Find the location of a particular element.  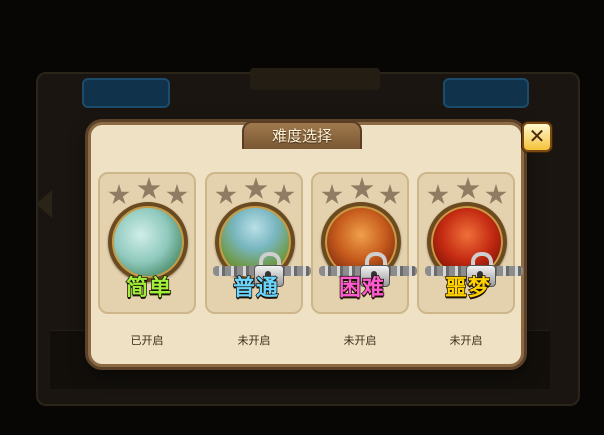

background-left-arrow-icon is located at coordinates (44, 204).